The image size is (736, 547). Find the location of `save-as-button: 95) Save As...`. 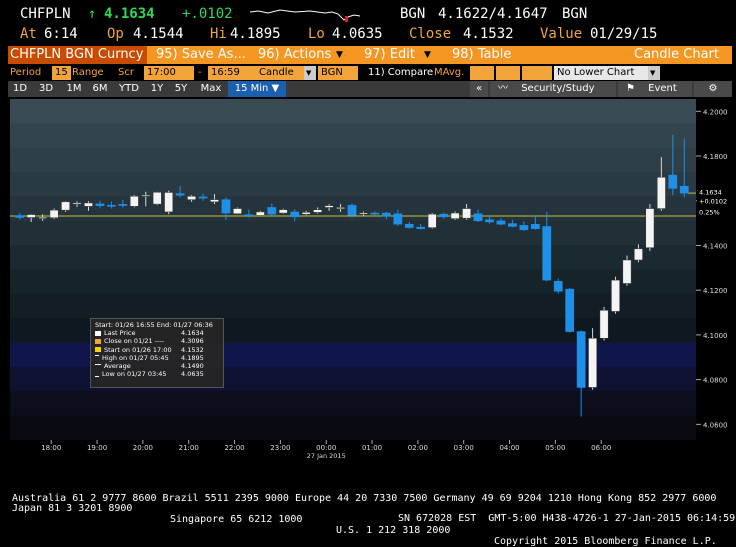

save-as-button: 95) Save As... is located at coordinates (201, 54).